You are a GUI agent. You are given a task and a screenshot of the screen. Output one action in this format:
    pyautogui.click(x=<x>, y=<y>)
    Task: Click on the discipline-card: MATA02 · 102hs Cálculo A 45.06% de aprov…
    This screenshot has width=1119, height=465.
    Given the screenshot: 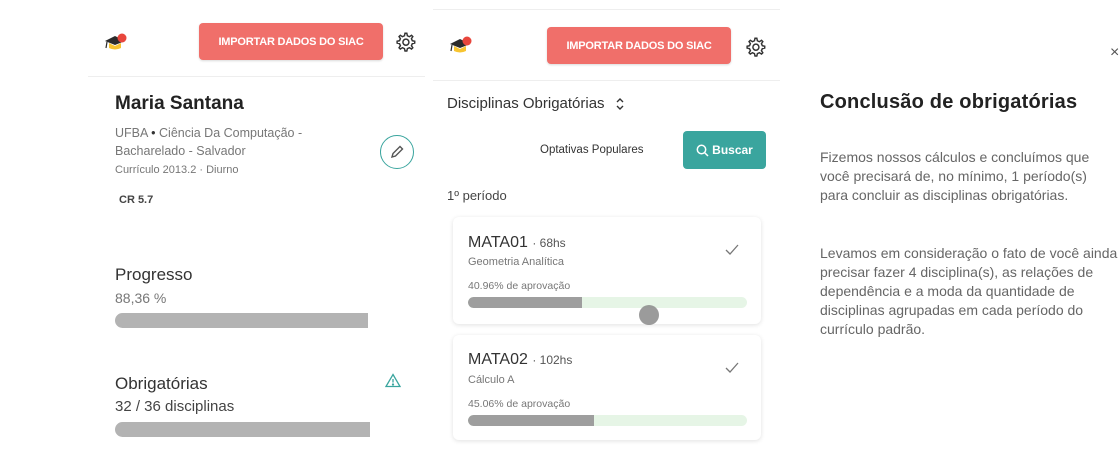 What is the action you would take?
    pyautogui.click(x=607, y=387)
    